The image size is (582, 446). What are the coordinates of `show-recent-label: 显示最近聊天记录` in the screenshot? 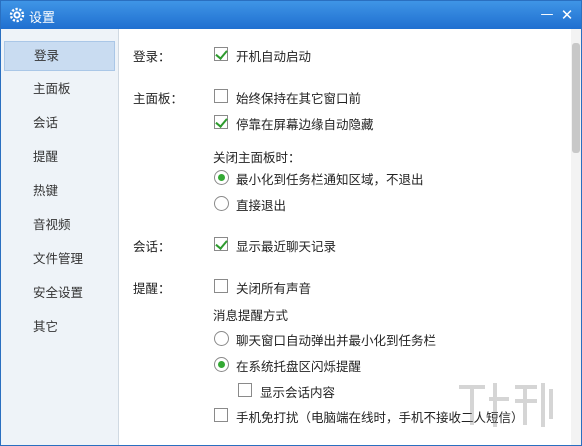 It's located at (286, 245).